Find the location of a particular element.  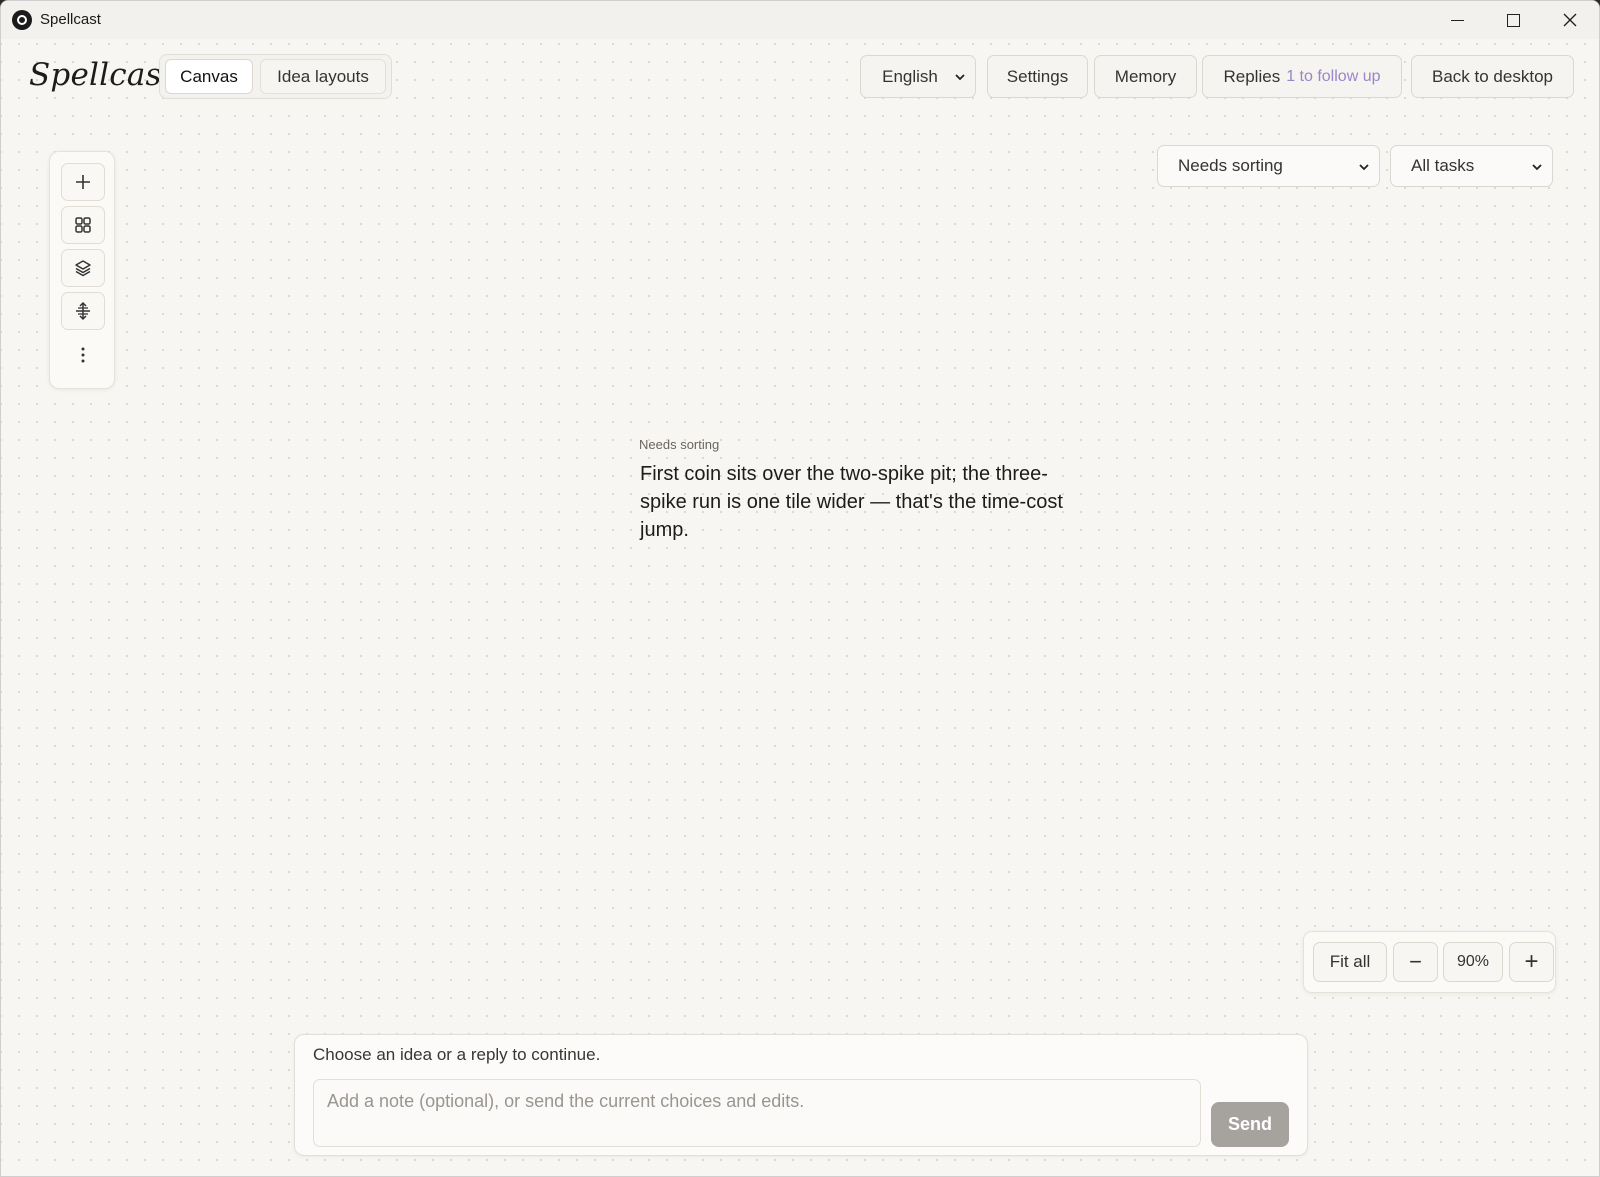

add-node-button is located at coordinates (83, 182).